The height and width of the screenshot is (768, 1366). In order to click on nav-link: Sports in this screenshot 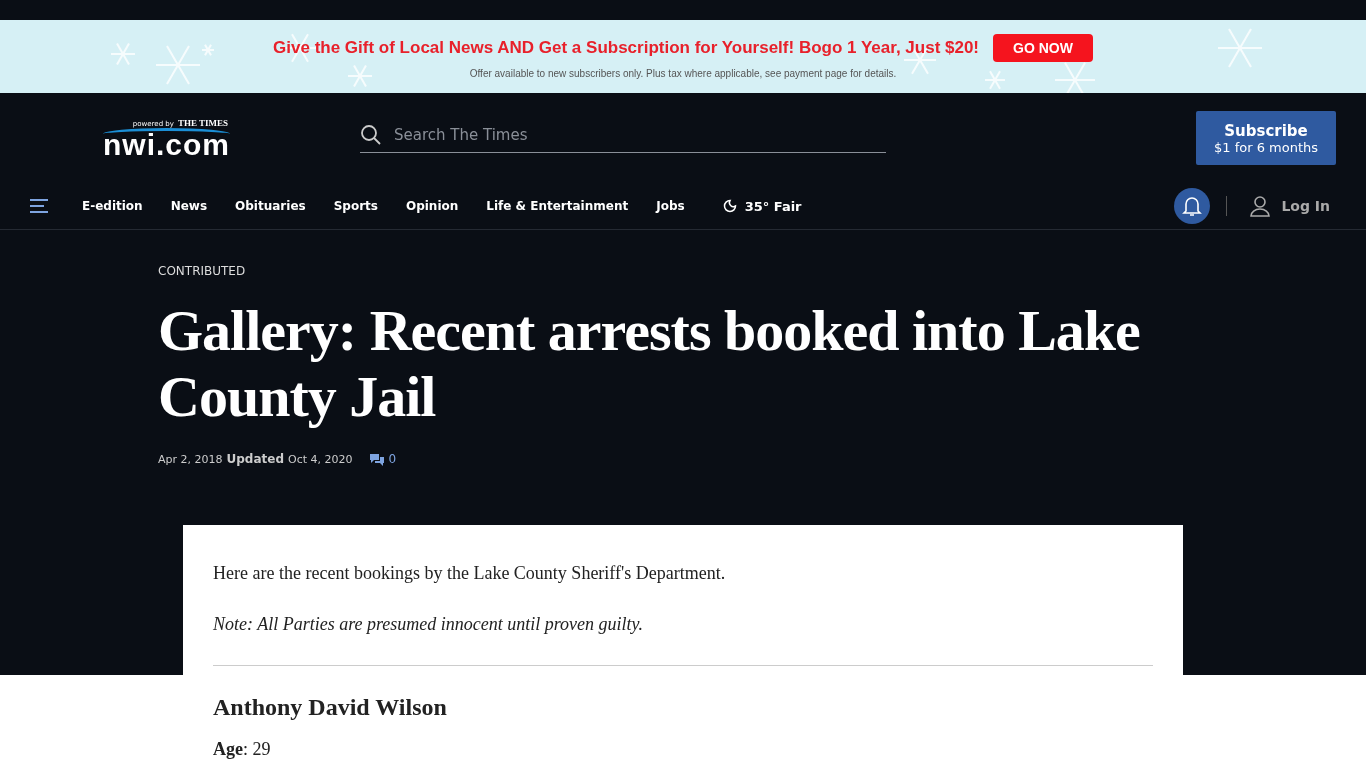, I will do `click(355, 206)`.